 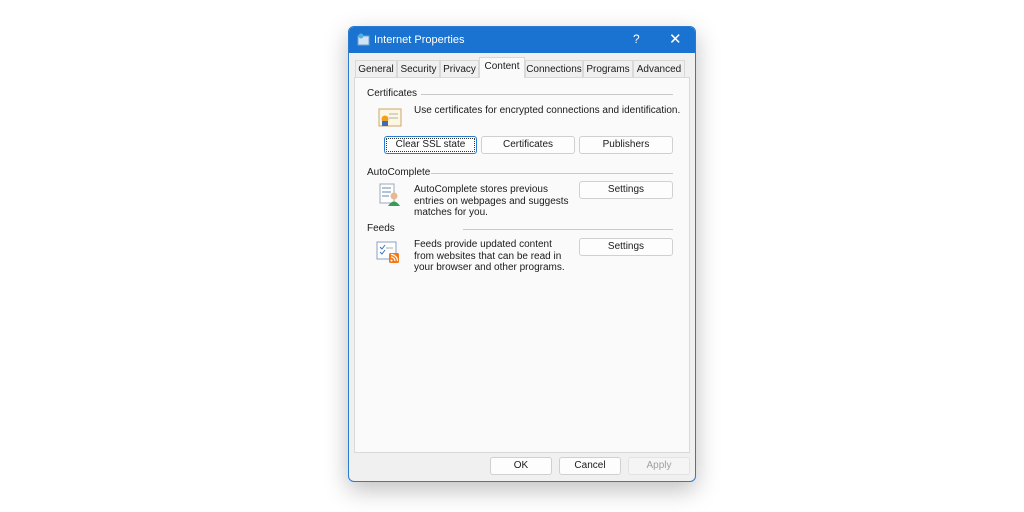 I want to click on feeds-settings-button: Settings, so click(x=626, y=247).